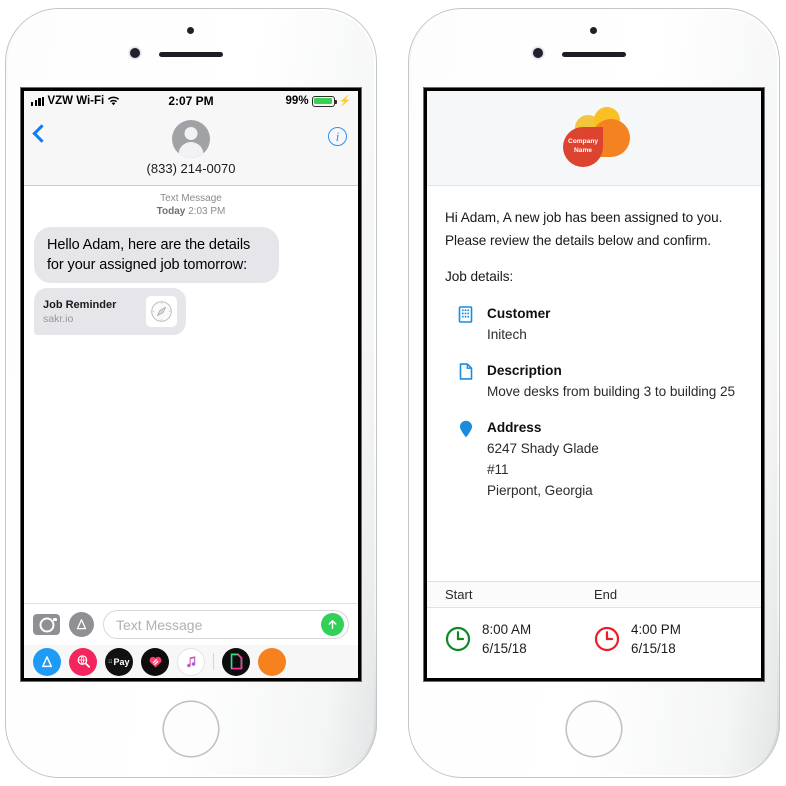 The width and height of the screenshot is (786, 786). What do you see at coordinates (656, 629) in the screenshot?
I see `end-time: 4:00 PM` at bounding box center [656, 629].